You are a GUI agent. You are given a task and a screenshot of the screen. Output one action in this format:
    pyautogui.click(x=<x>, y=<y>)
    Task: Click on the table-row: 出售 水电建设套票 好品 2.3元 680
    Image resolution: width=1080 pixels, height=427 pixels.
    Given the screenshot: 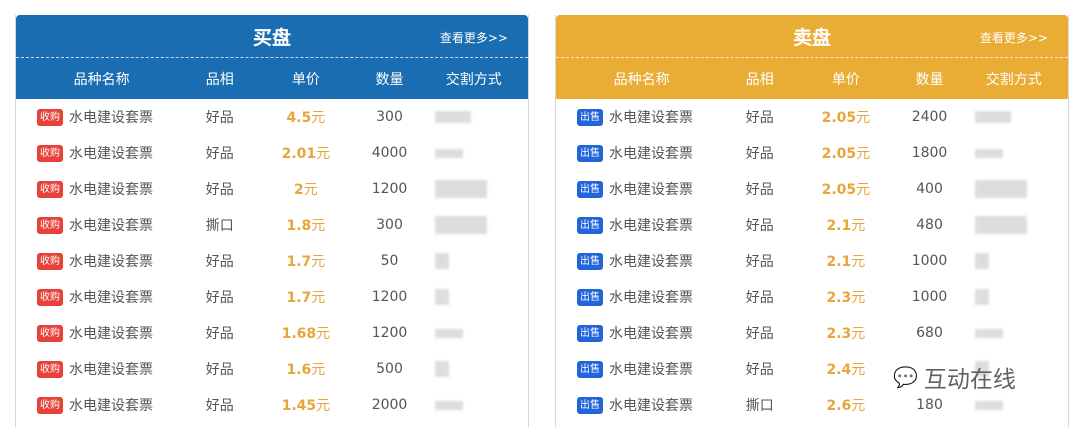 What is the action you would take?
    pyautogui.click(x=812, y=333)
    